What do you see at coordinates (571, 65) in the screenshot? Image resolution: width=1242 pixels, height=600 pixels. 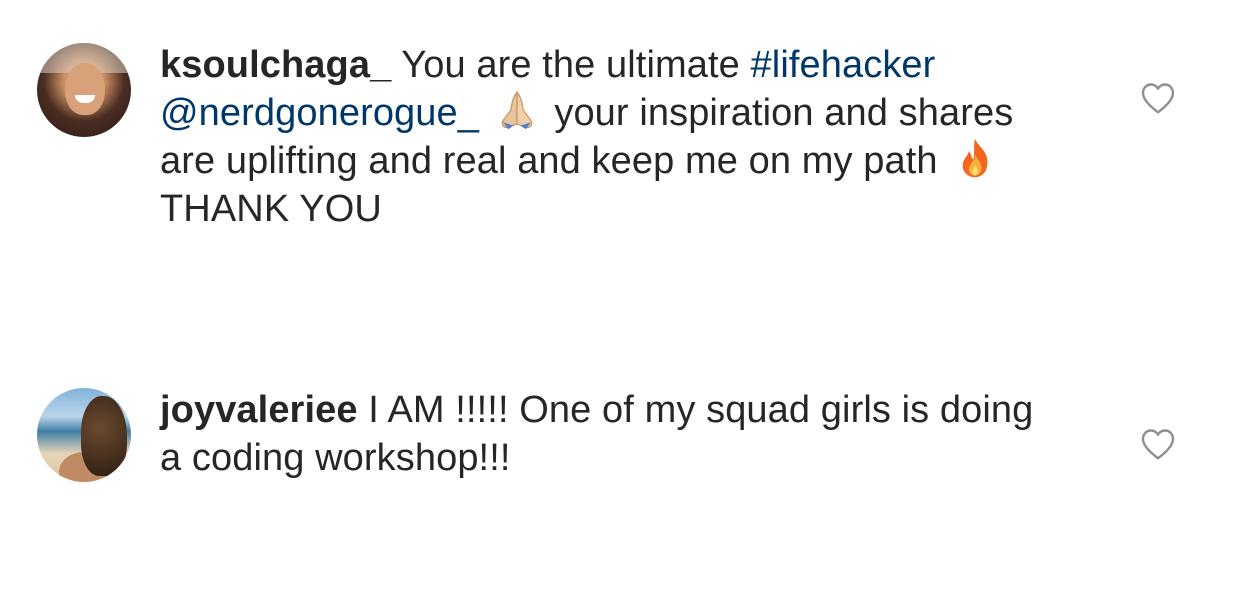 I see `comment-body-part: You are the ultimate` at bounding box center [571, 65].